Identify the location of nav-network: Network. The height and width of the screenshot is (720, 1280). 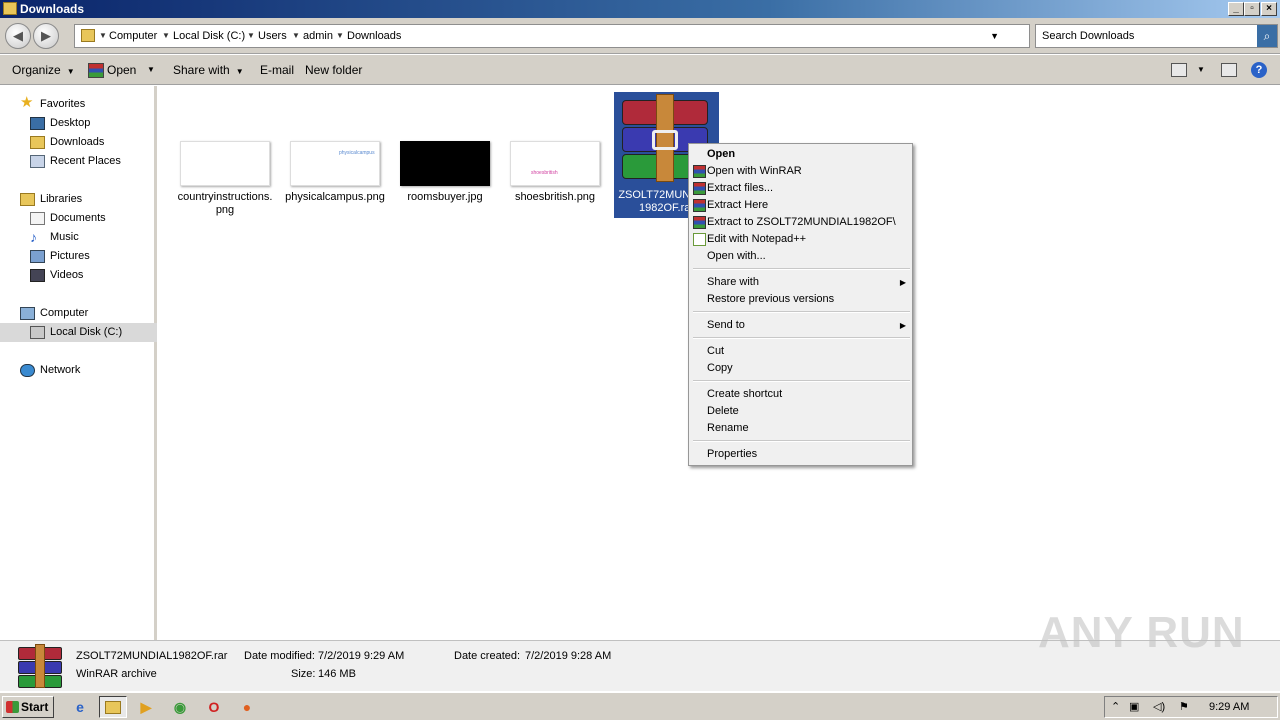
(85, 370).